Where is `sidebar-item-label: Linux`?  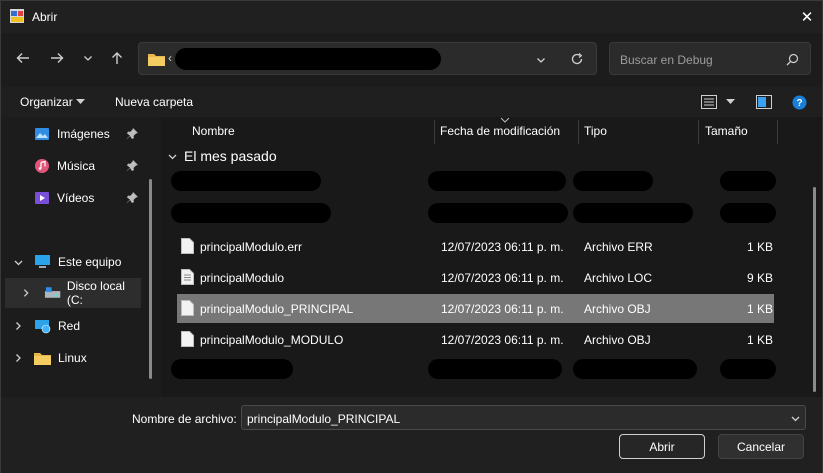
sidebar-item-label: Linux is located at coordinates (72, 358).